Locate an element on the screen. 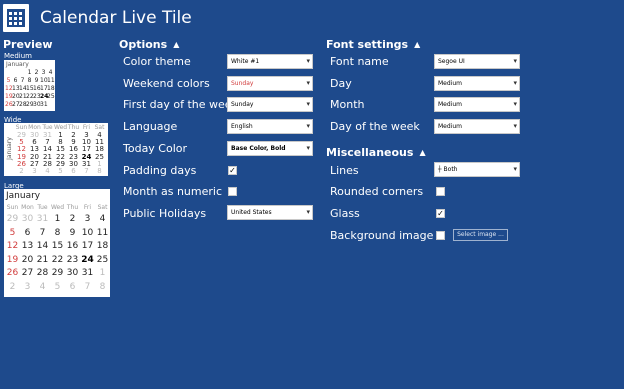  weekday-label: Mon is located at coordinates (27, 207).